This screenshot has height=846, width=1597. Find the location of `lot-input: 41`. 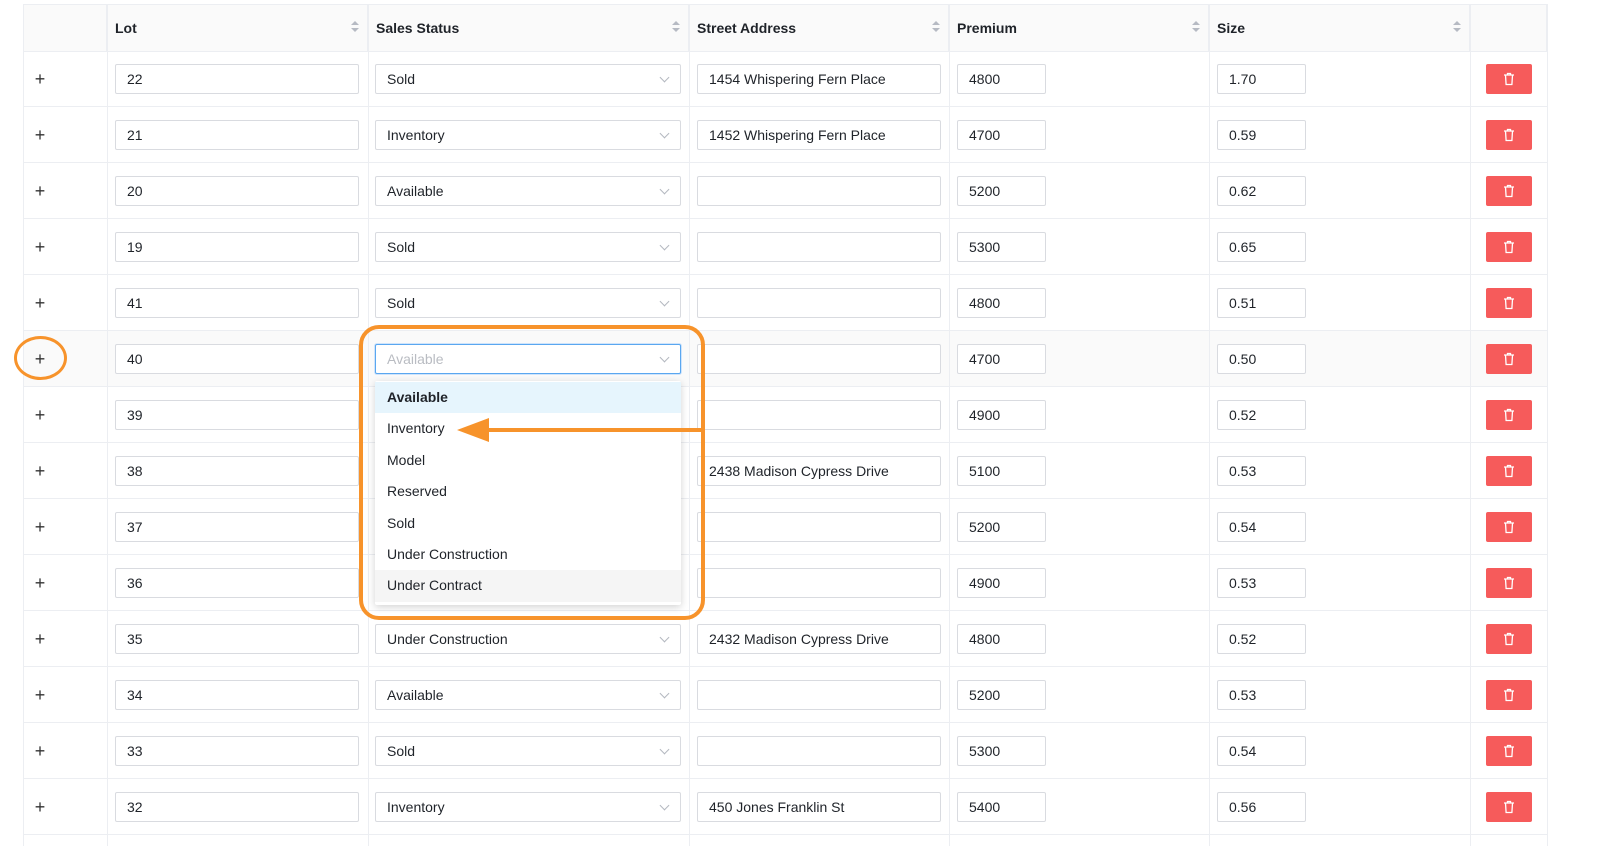

lot-input: 41 is located at coordinates (237, 303).